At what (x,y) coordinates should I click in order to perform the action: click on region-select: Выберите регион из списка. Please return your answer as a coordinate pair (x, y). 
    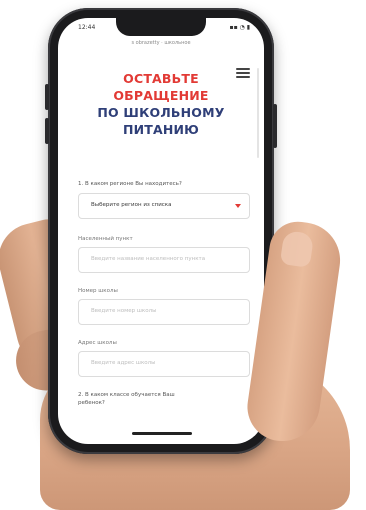
    Looking at the image, I should click on (164, 206).